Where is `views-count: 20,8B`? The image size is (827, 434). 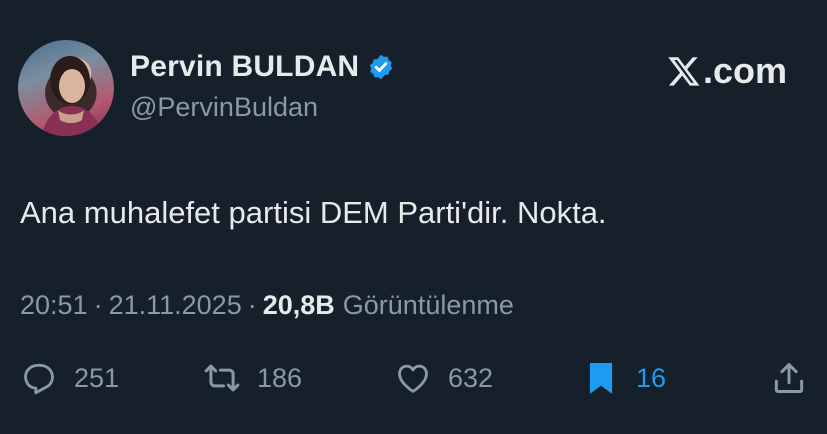
views-count: 20,8B is located at coordinates (299, 305).